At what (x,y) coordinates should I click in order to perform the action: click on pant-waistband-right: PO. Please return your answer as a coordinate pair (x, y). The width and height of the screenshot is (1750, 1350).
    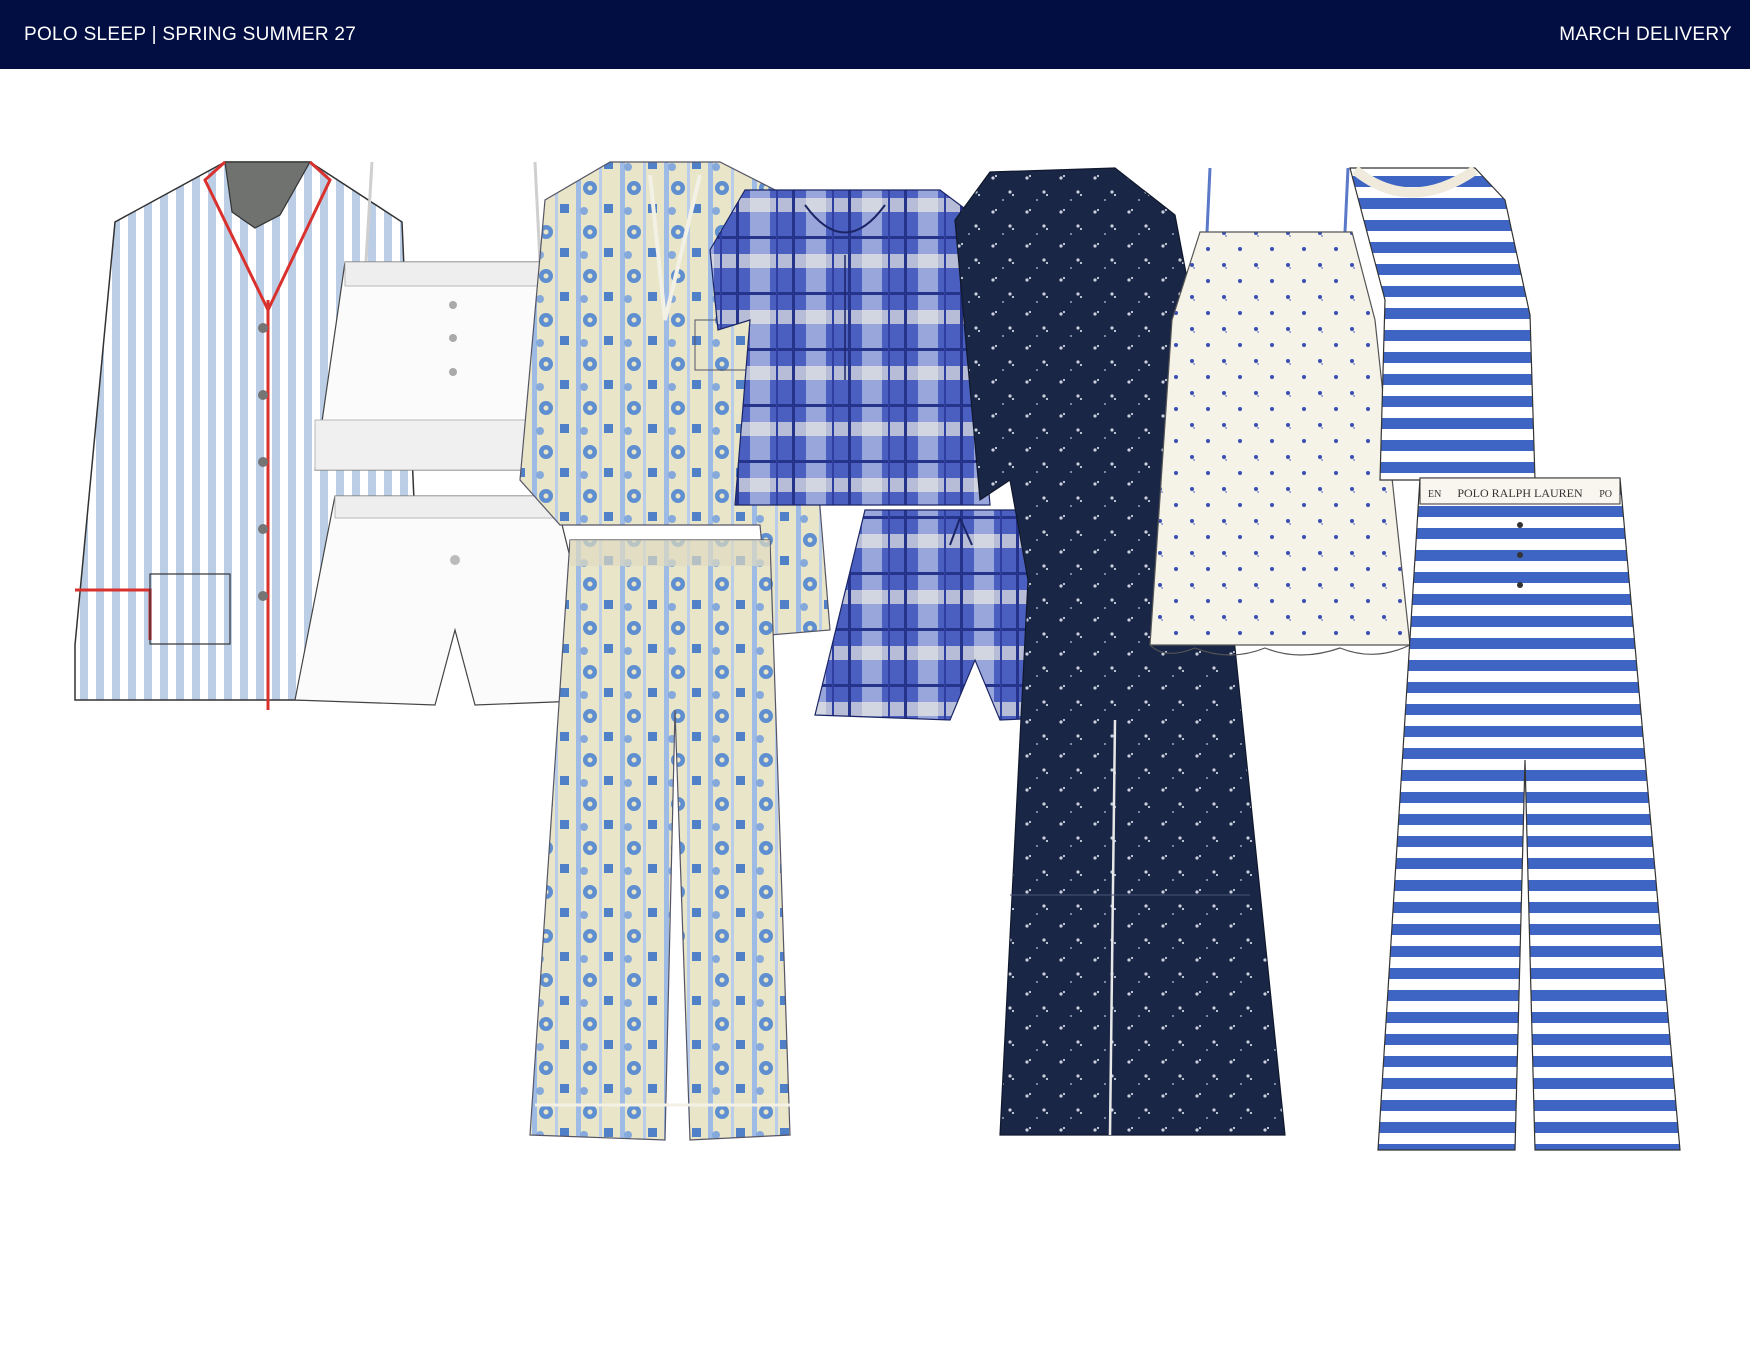
    Looking at the image, I should click on (1605, 494).